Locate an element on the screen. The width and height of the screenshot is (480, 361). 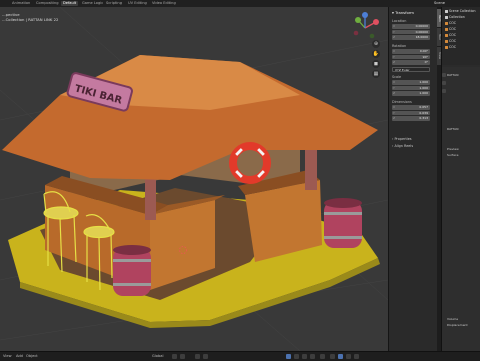
barrel-left is located at coordinates (132, 270).